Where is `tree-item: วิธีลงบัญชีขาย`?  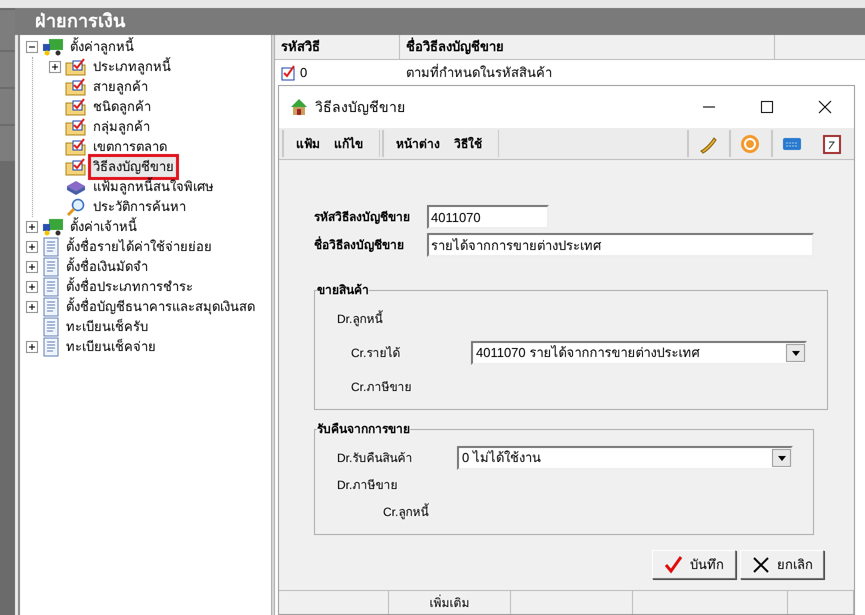
tree-item: วิธีลงบัญชีขาย is located at coordinates (133, 167).